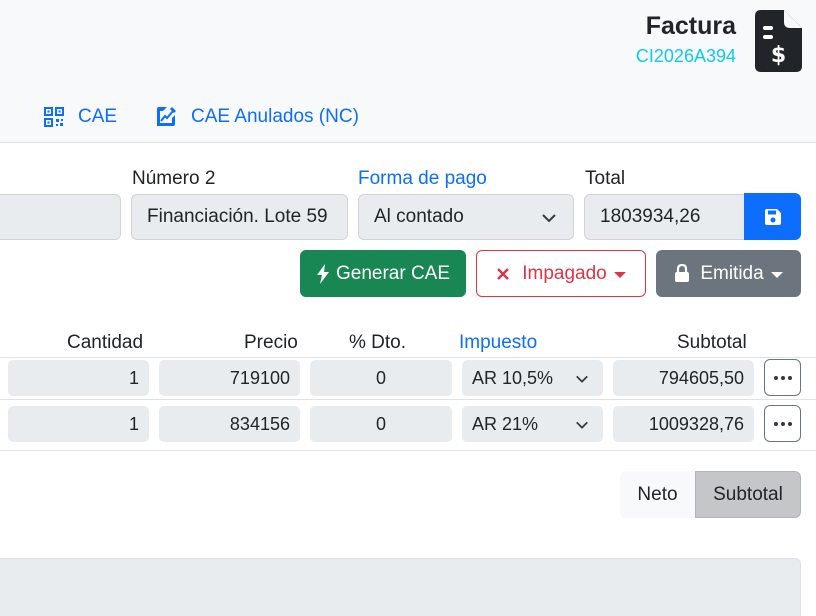 The height and width of the screenshot is (616, 816). I want to click on save-button, so click(772, 216).